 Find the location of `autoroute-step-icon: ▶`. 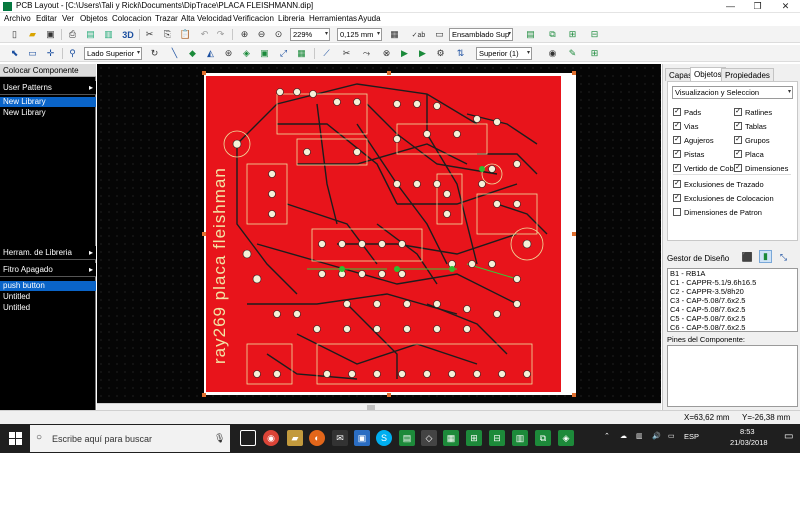

autoroute-step-icon: ▶ is located at coordinates (422, 53).